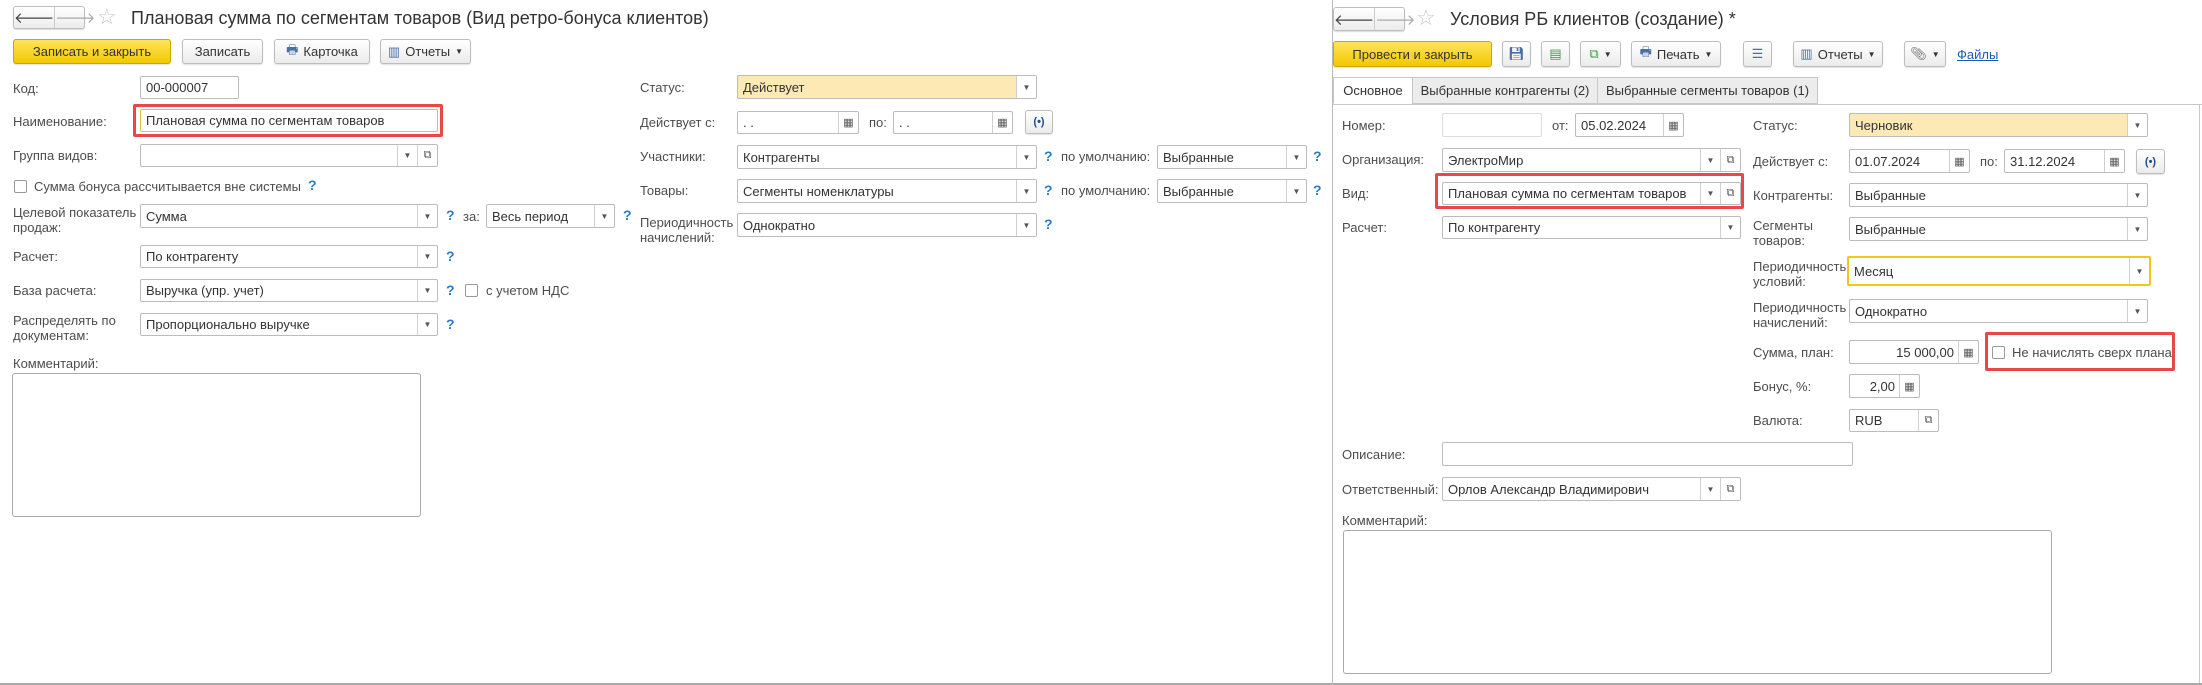  What do you see at coordinates (1707, 90) in the screenshot?
I see `tab-selected-segments: Выбранные сегменты товаров (1)` at bounding box center [1707, 90].